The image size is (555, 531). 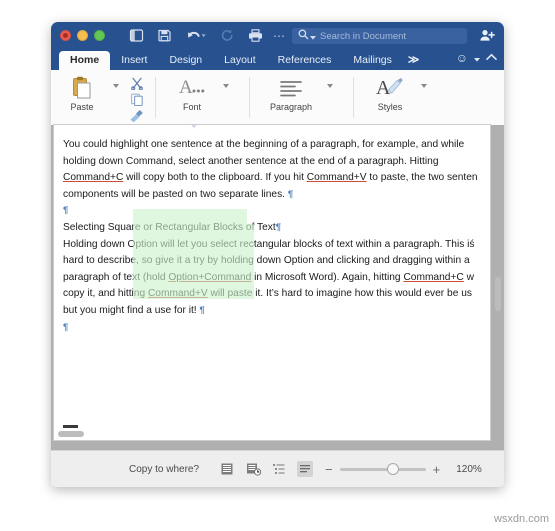 I want to click on copy-button, so click(x=137, y=99).